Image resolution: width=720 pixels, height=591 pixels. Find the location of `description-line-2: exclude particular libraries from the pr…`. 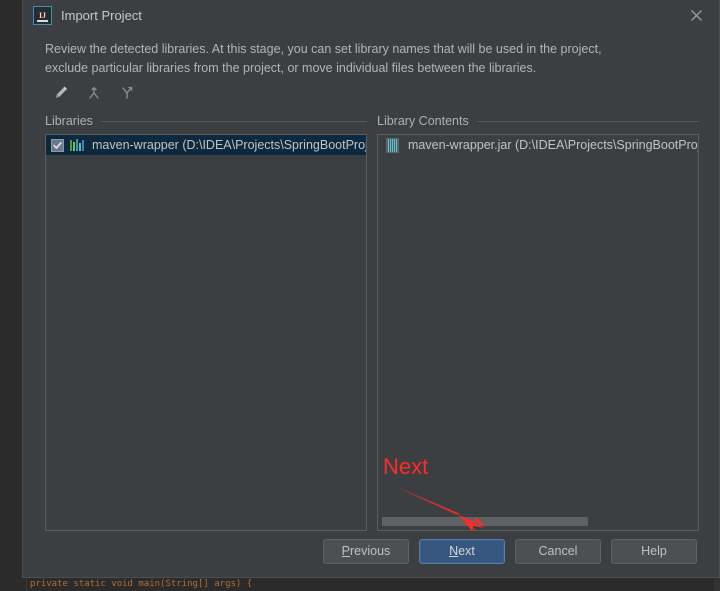

description-line-2: exclude particular libraries from the pr… is located at coordinates (291, 68).